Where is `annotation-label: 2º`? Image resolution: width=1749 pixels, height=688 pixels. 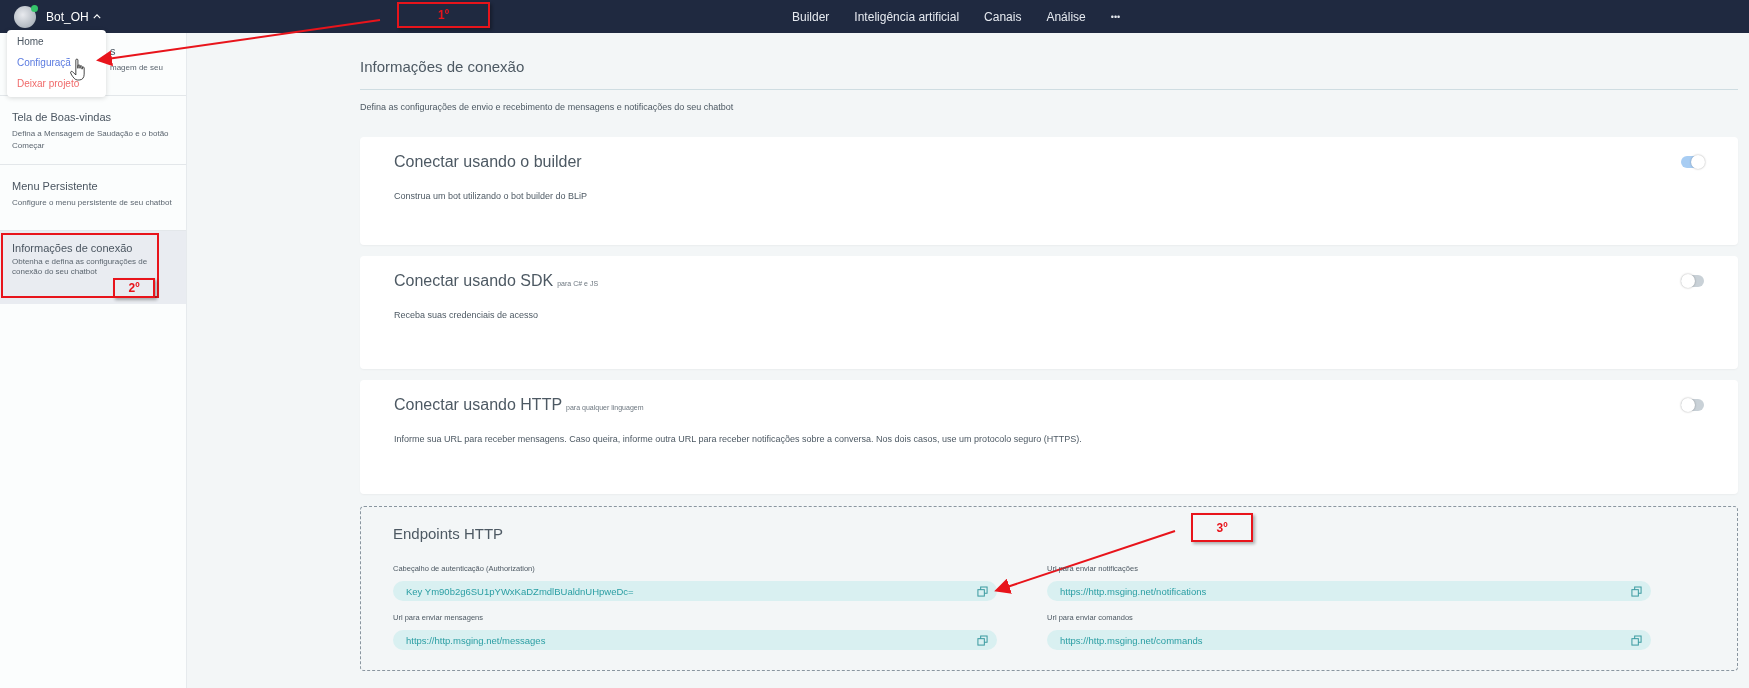 annotation-label: 2º is located at coordinates (134, 288).